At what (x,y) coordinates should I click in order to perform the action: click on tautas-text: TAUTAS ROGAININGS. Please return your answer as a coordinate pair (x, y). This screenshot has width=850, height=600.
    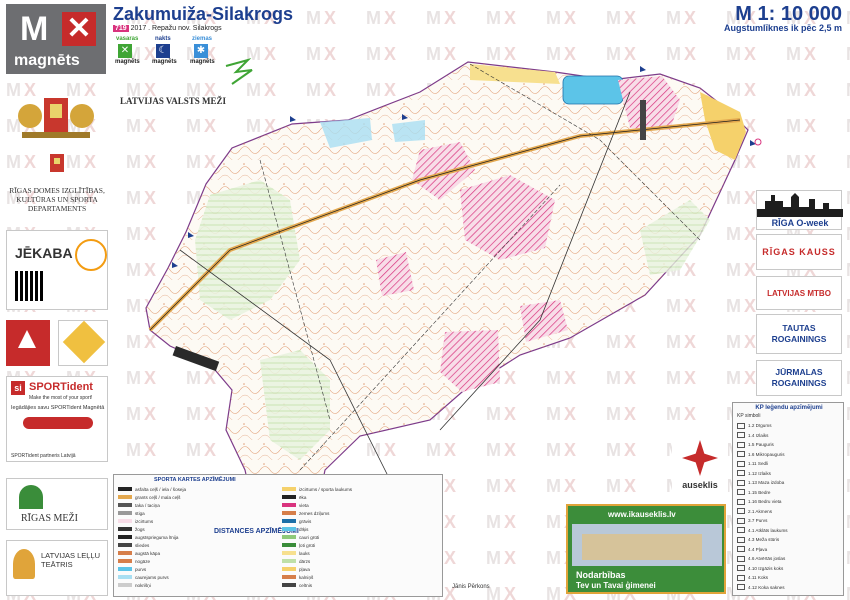
    Looking at the image, I should click on (799, 333).